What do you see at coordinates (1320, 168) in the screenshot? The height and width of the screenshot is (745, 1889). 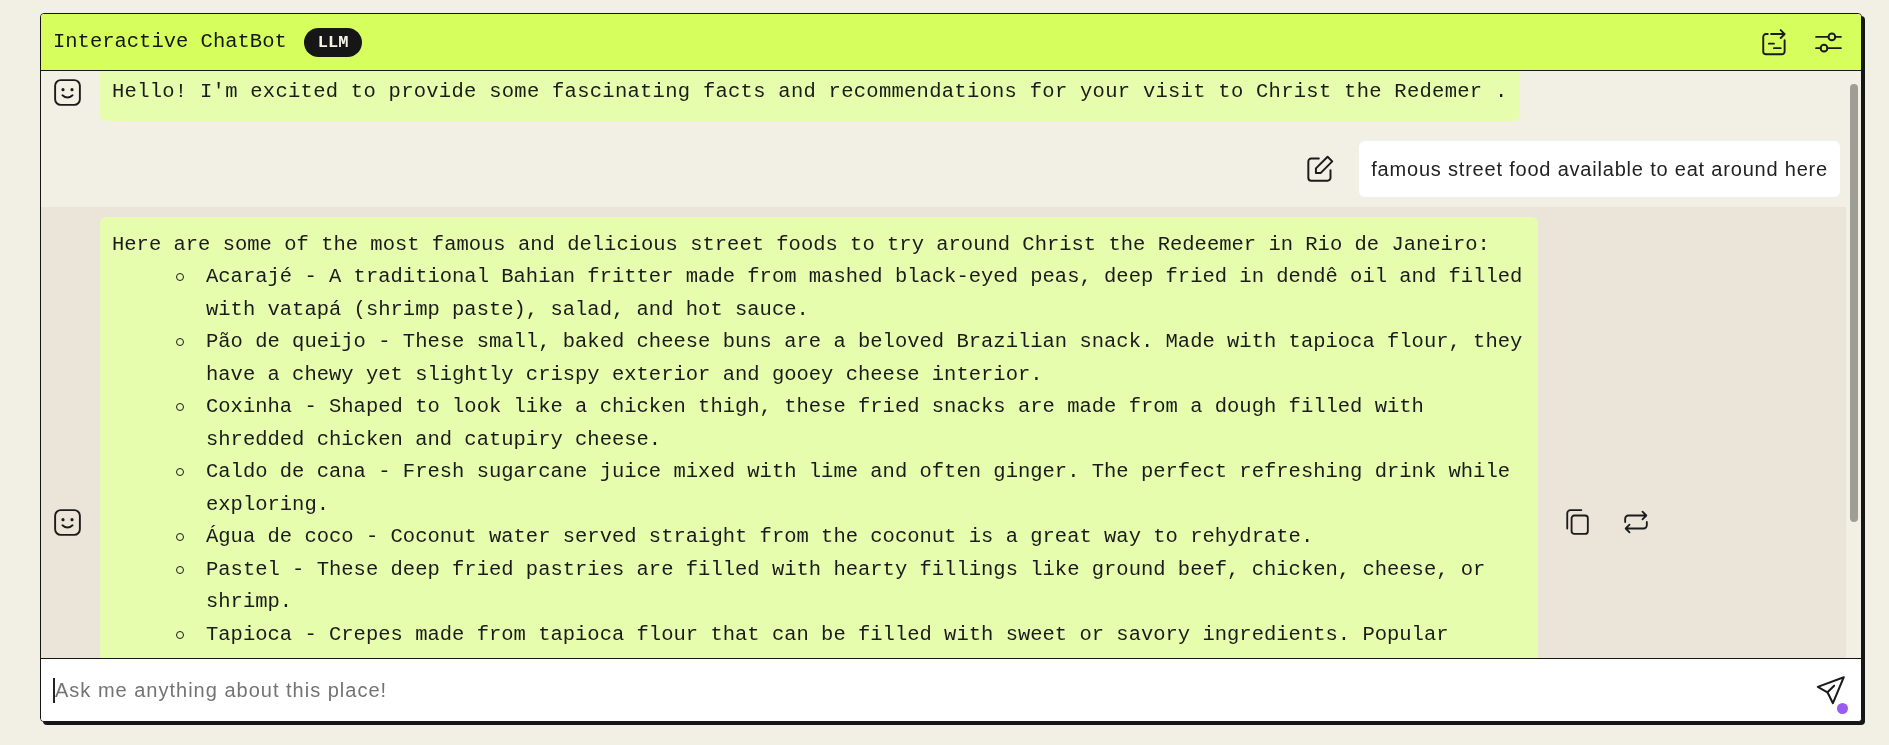 I see `edit-icon` at bounding box center [1320, 168].